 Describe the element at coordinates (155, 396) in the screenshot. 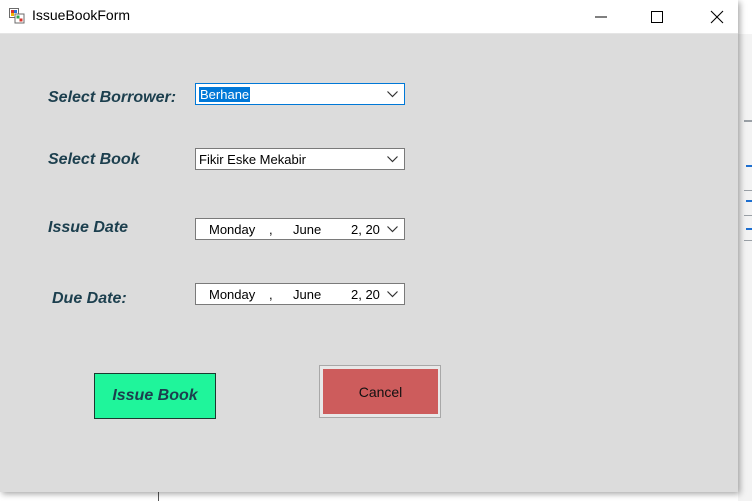

I see `issue-book-button: Issue Book` at that location.